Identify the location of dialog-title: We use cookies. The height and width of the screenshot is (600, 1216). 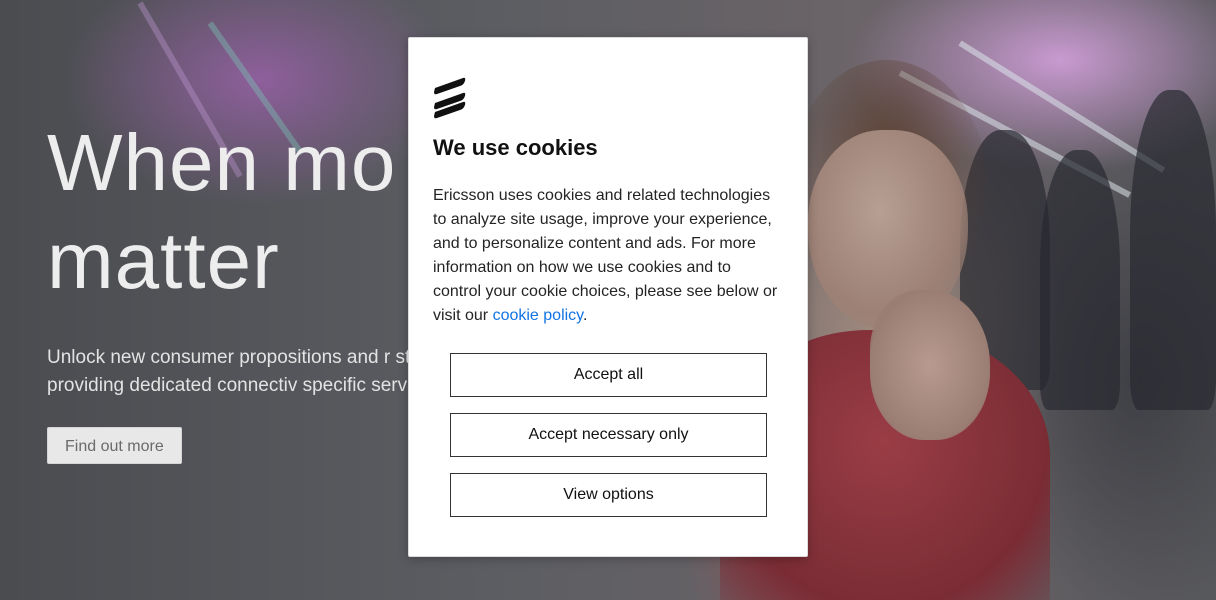
(515, 147).